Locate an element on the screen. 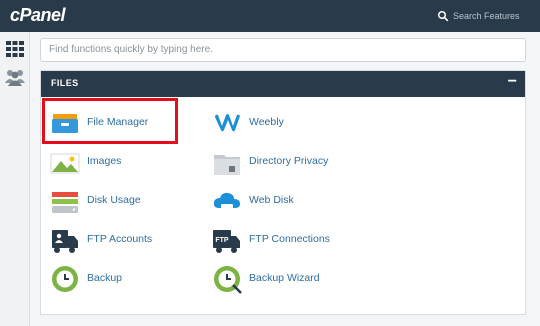 This screenshot has height=326, width=540. backup-label: Backup is located at coordinates (105, 278).